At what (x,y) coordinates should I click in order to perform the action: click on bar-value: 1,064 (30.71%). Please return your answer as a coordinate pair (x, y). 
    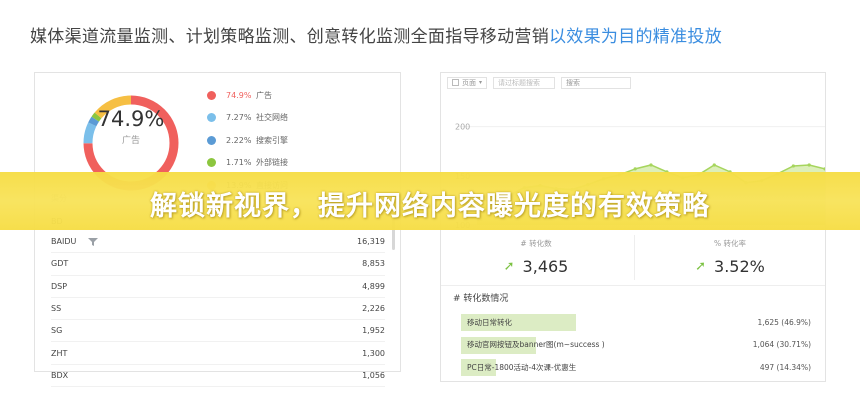
    Looking at the image, I should click on (781, 345).